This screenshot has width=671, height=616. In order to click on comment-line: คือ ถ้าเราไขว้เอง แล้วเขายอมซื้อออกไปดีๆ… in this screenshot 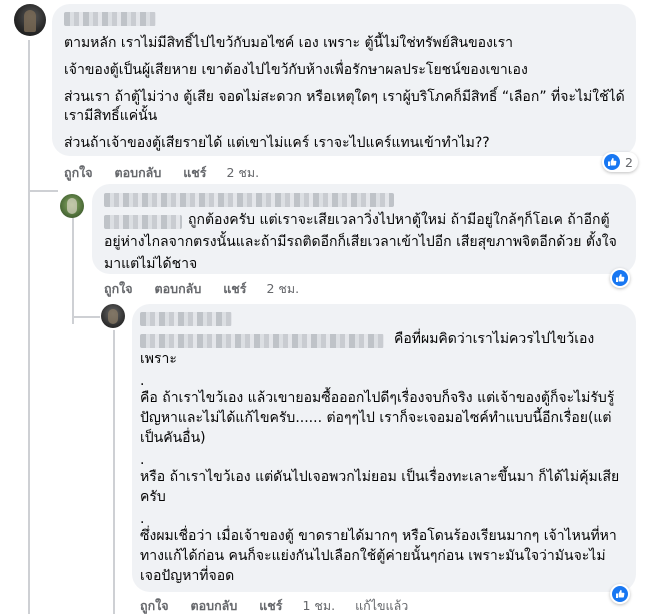, I will do `click(377, 398)`.